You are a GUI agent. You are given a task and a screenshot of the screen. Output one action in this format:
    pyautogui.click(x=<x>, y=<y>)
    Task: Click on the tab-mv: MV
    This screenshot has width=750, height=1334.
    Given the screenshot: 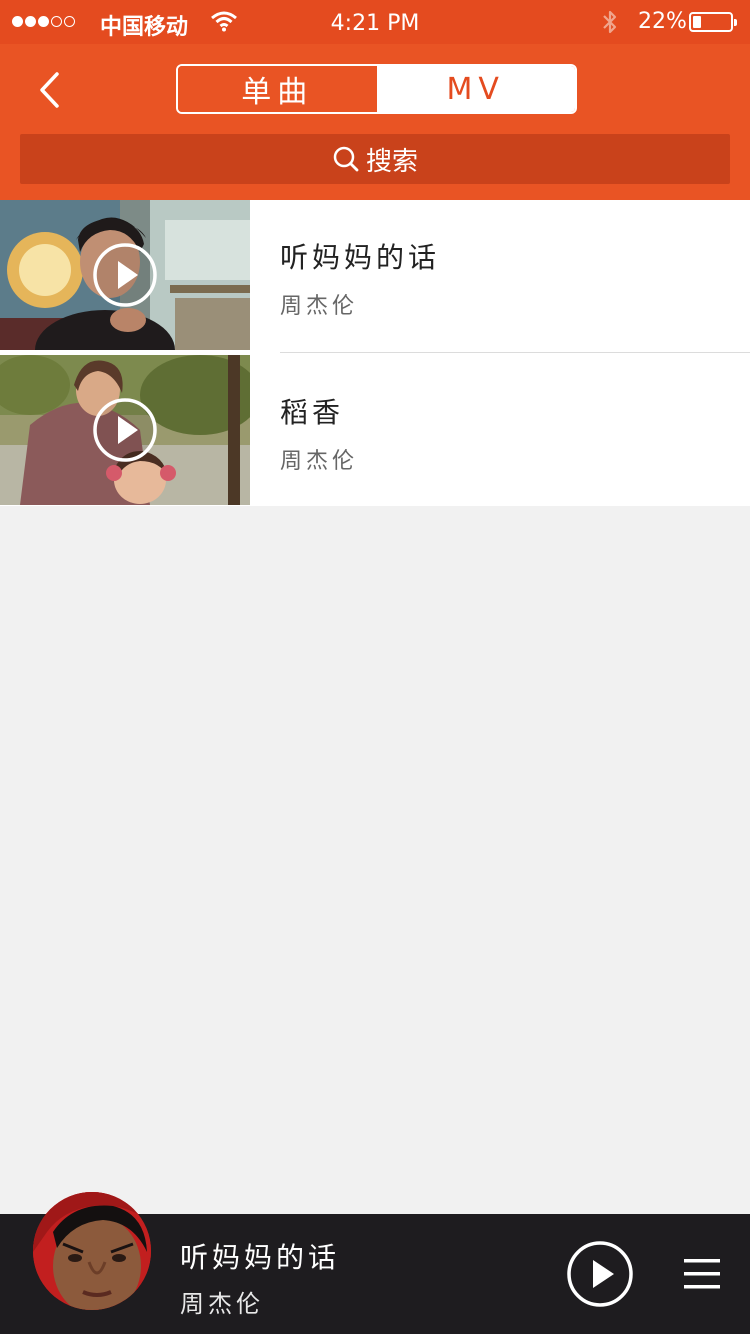 What is the action you would take?
    pyautogui.click(x=475, y=89)
    